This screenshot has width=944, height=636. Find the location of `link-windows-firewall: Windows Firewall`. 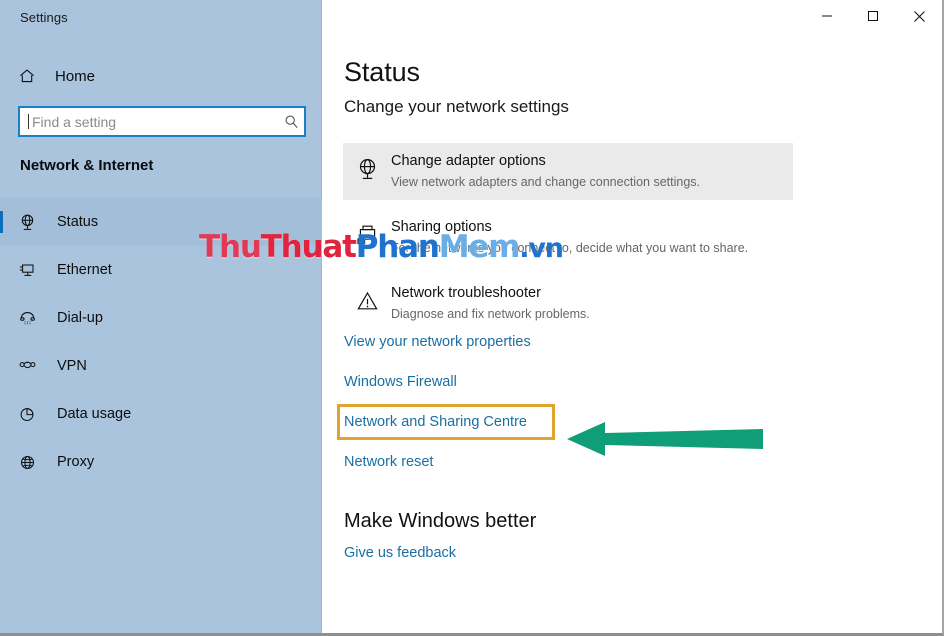

link-windows-firewall: Windows Firewall is located at coordinates (400, 382).